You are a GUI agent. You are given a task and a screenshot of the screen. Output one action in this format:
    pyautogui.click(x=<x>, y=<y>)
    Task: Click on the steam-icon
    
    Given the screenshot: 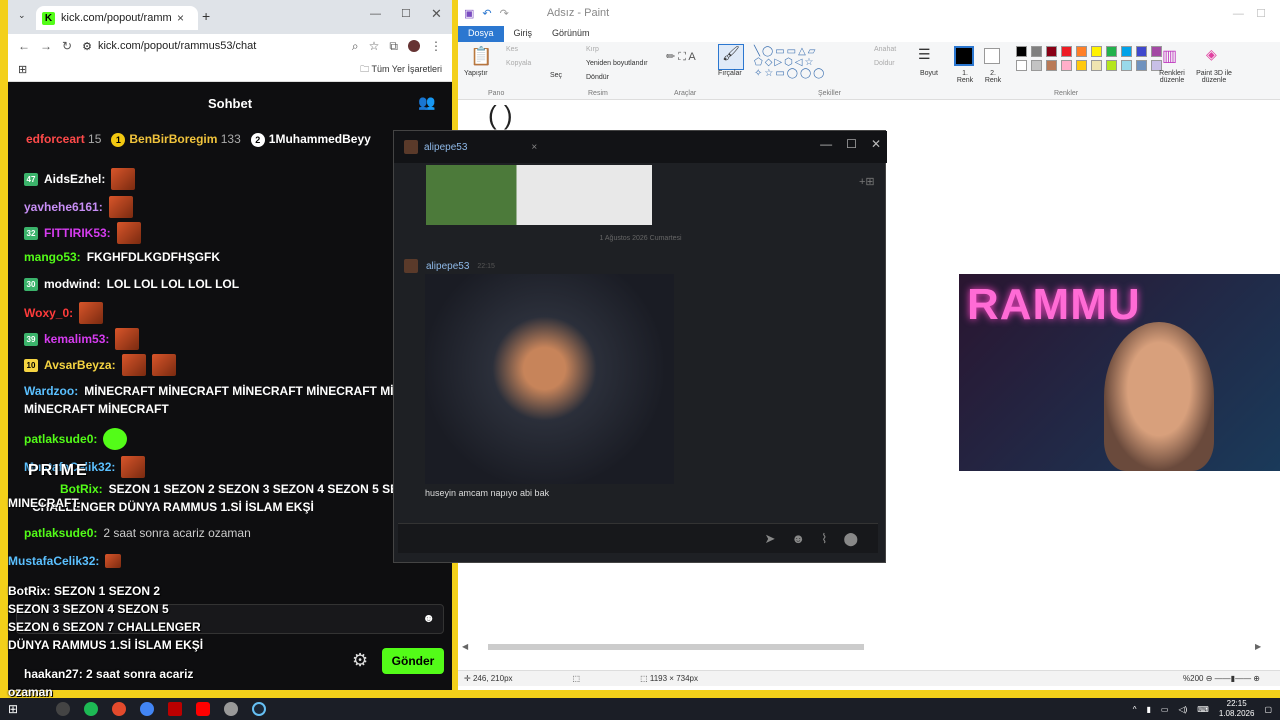 What is the action you would take?
    pyautogui.click(x=259, y=709)
    